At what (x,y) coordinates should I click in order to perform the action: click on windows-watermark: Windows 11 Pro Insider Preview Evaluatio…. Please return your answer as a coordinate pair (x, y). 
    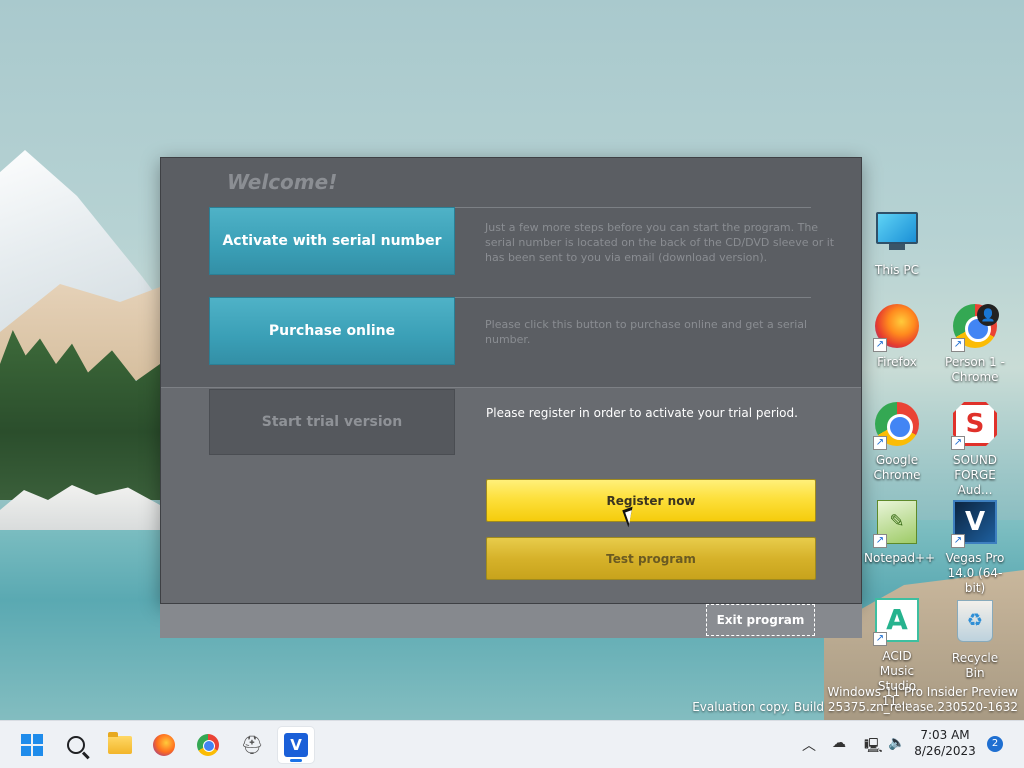
    Looking at the image, I should click on (855, 700).